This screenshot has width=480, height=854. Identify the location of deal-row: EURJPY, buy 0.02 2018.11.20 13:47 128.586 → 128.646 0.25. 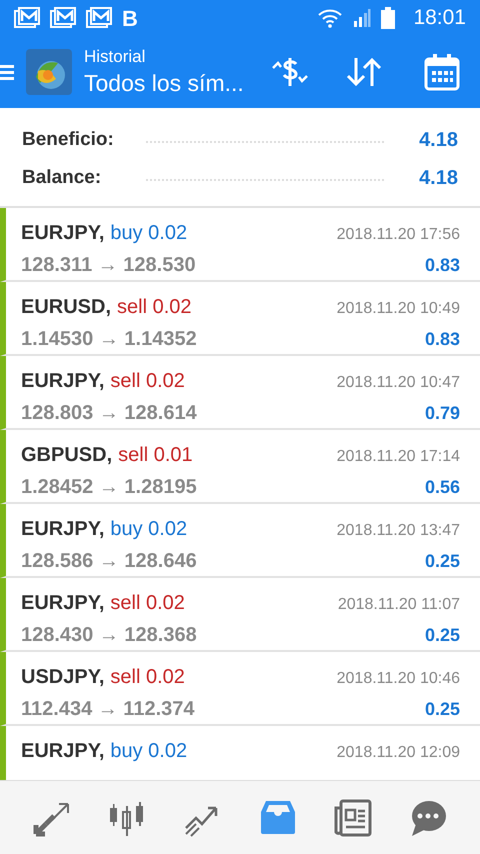
(240, 541).